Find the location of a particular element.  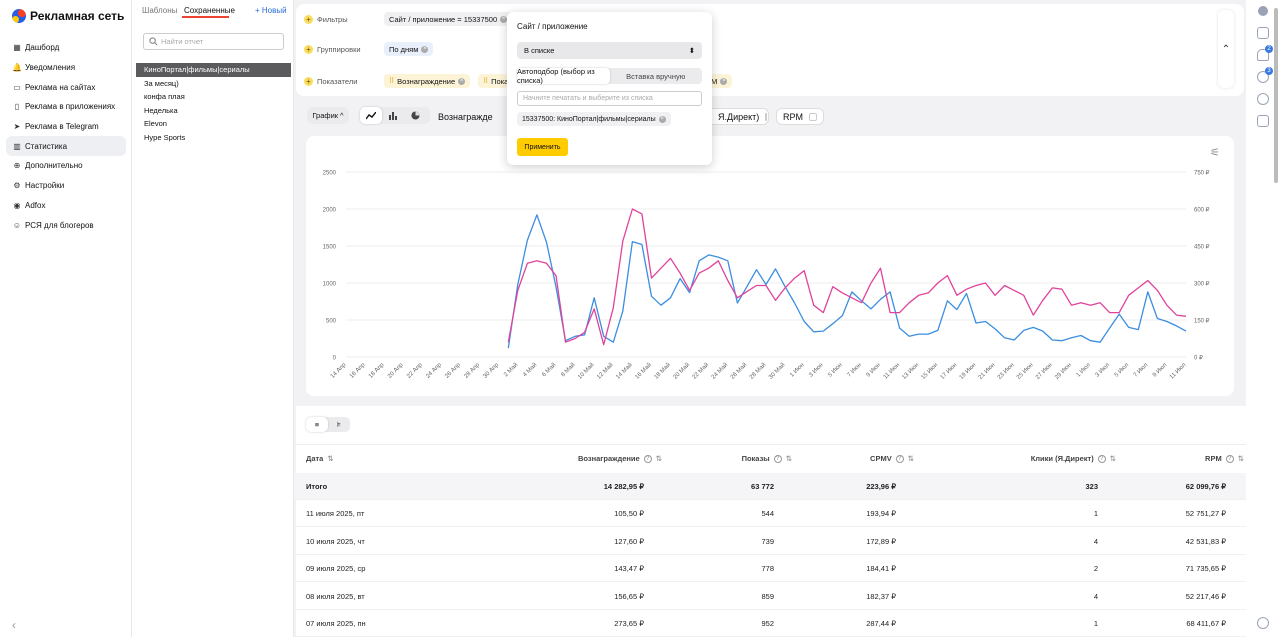

line-chart-icon is located at coordinates (371, 115).